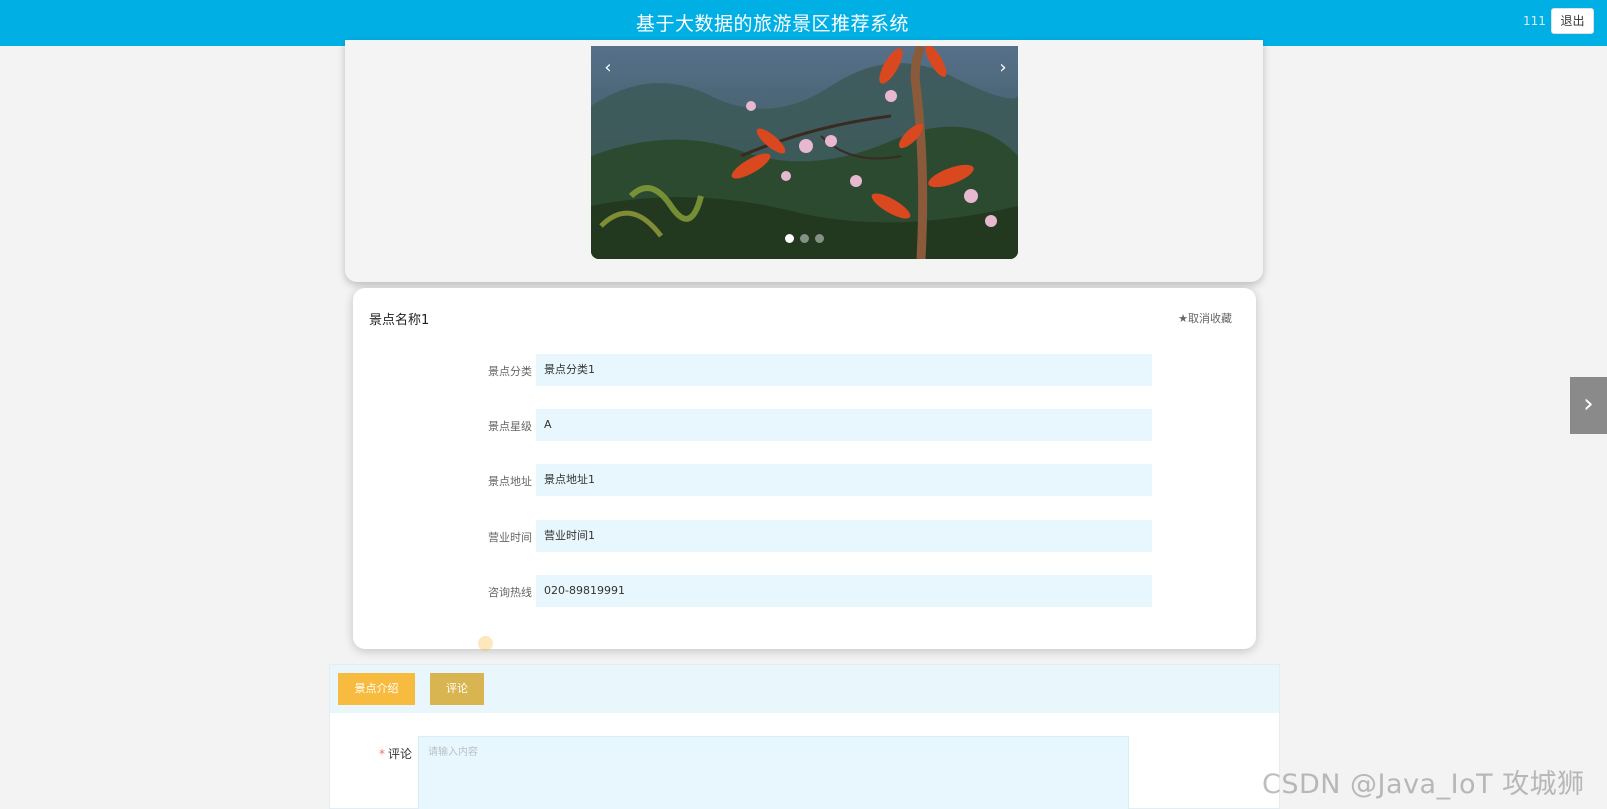 Image resolution: width=1607 pixels, height=809 pixels. I want to click on mouse-cursor-highlight, so click(485, 643).